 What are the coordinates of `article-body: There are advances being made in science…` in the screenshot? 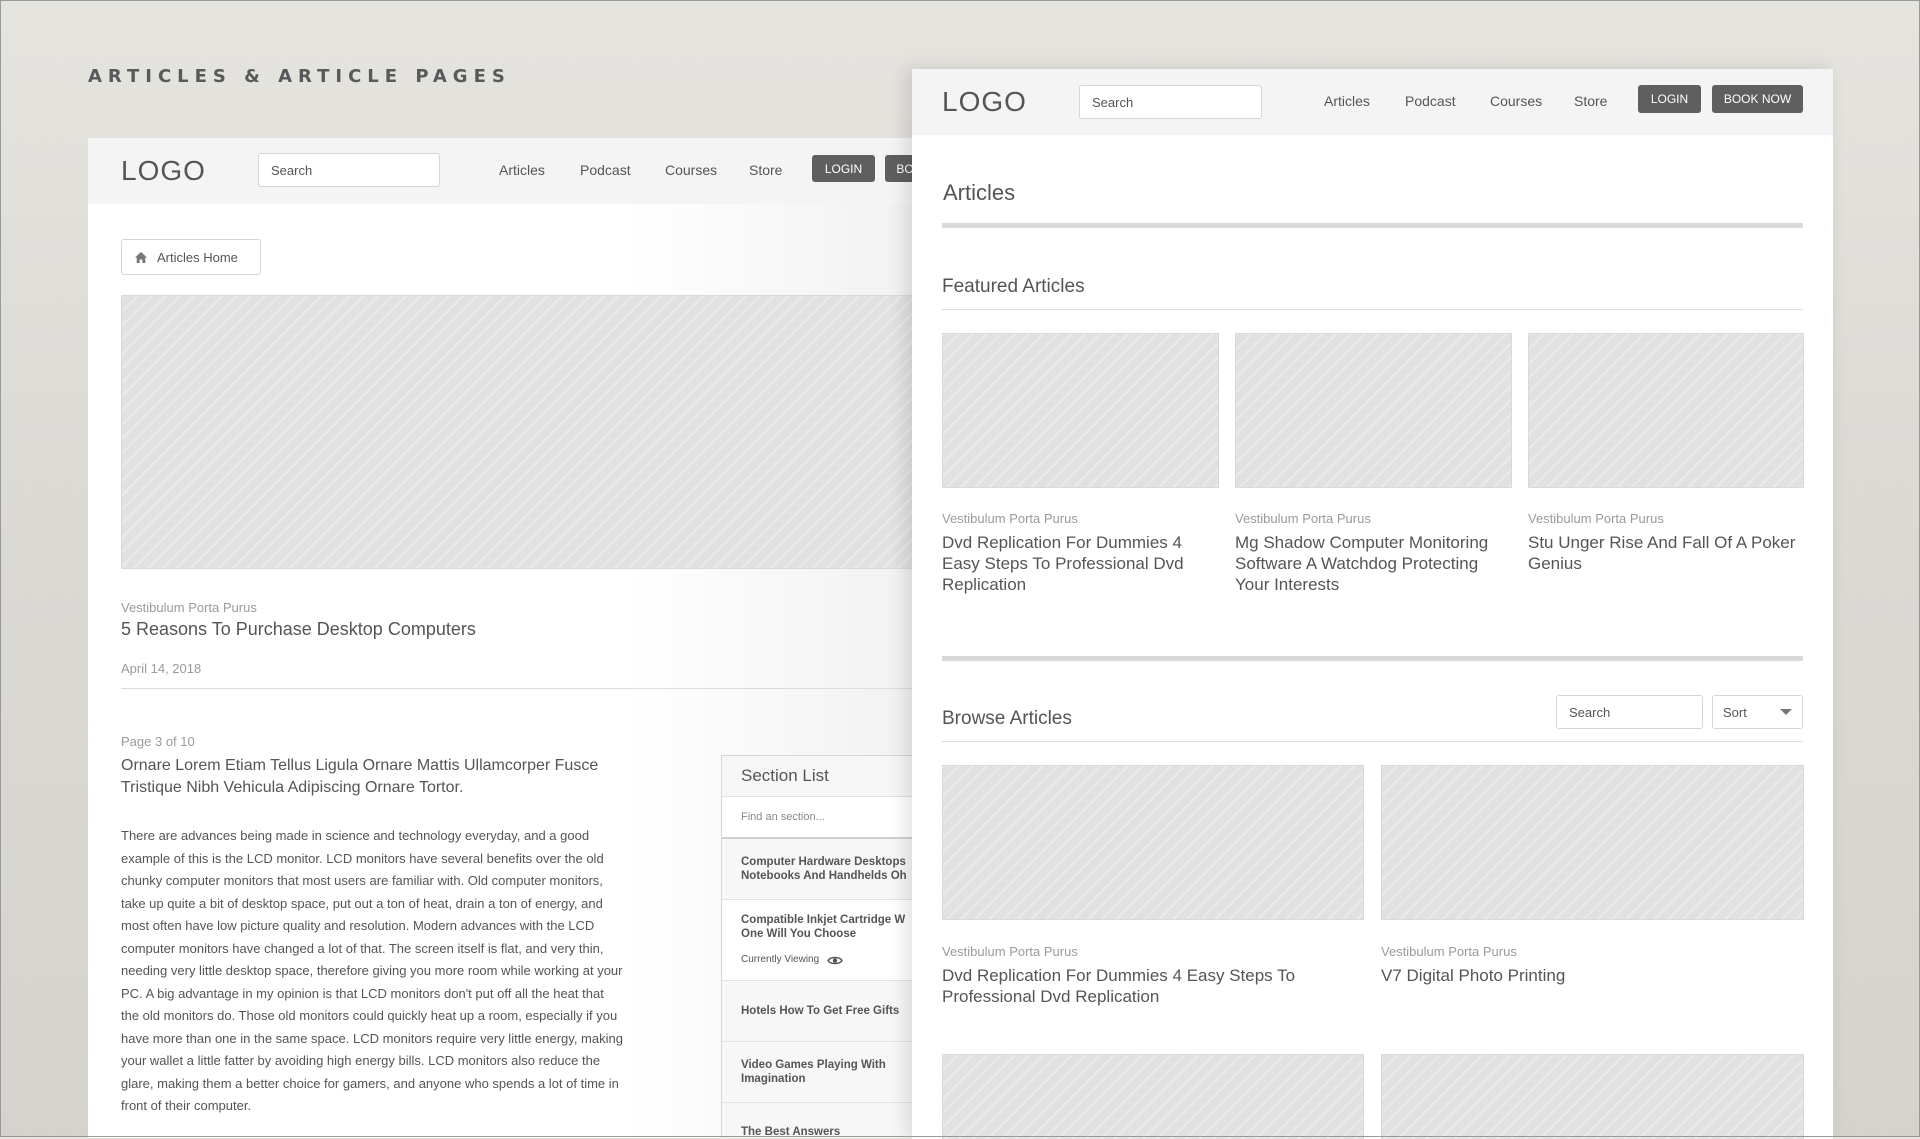 It's located at (372, 971).